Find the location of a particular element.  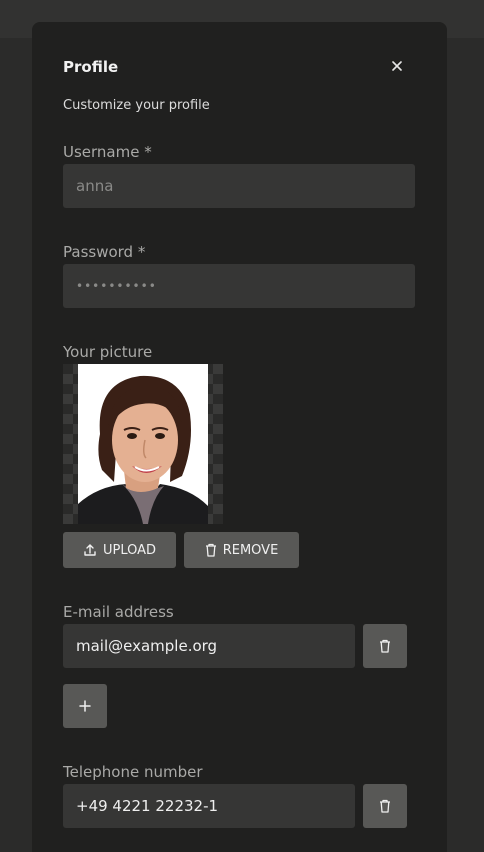

plus-icon is located at coordinates (85, 706).